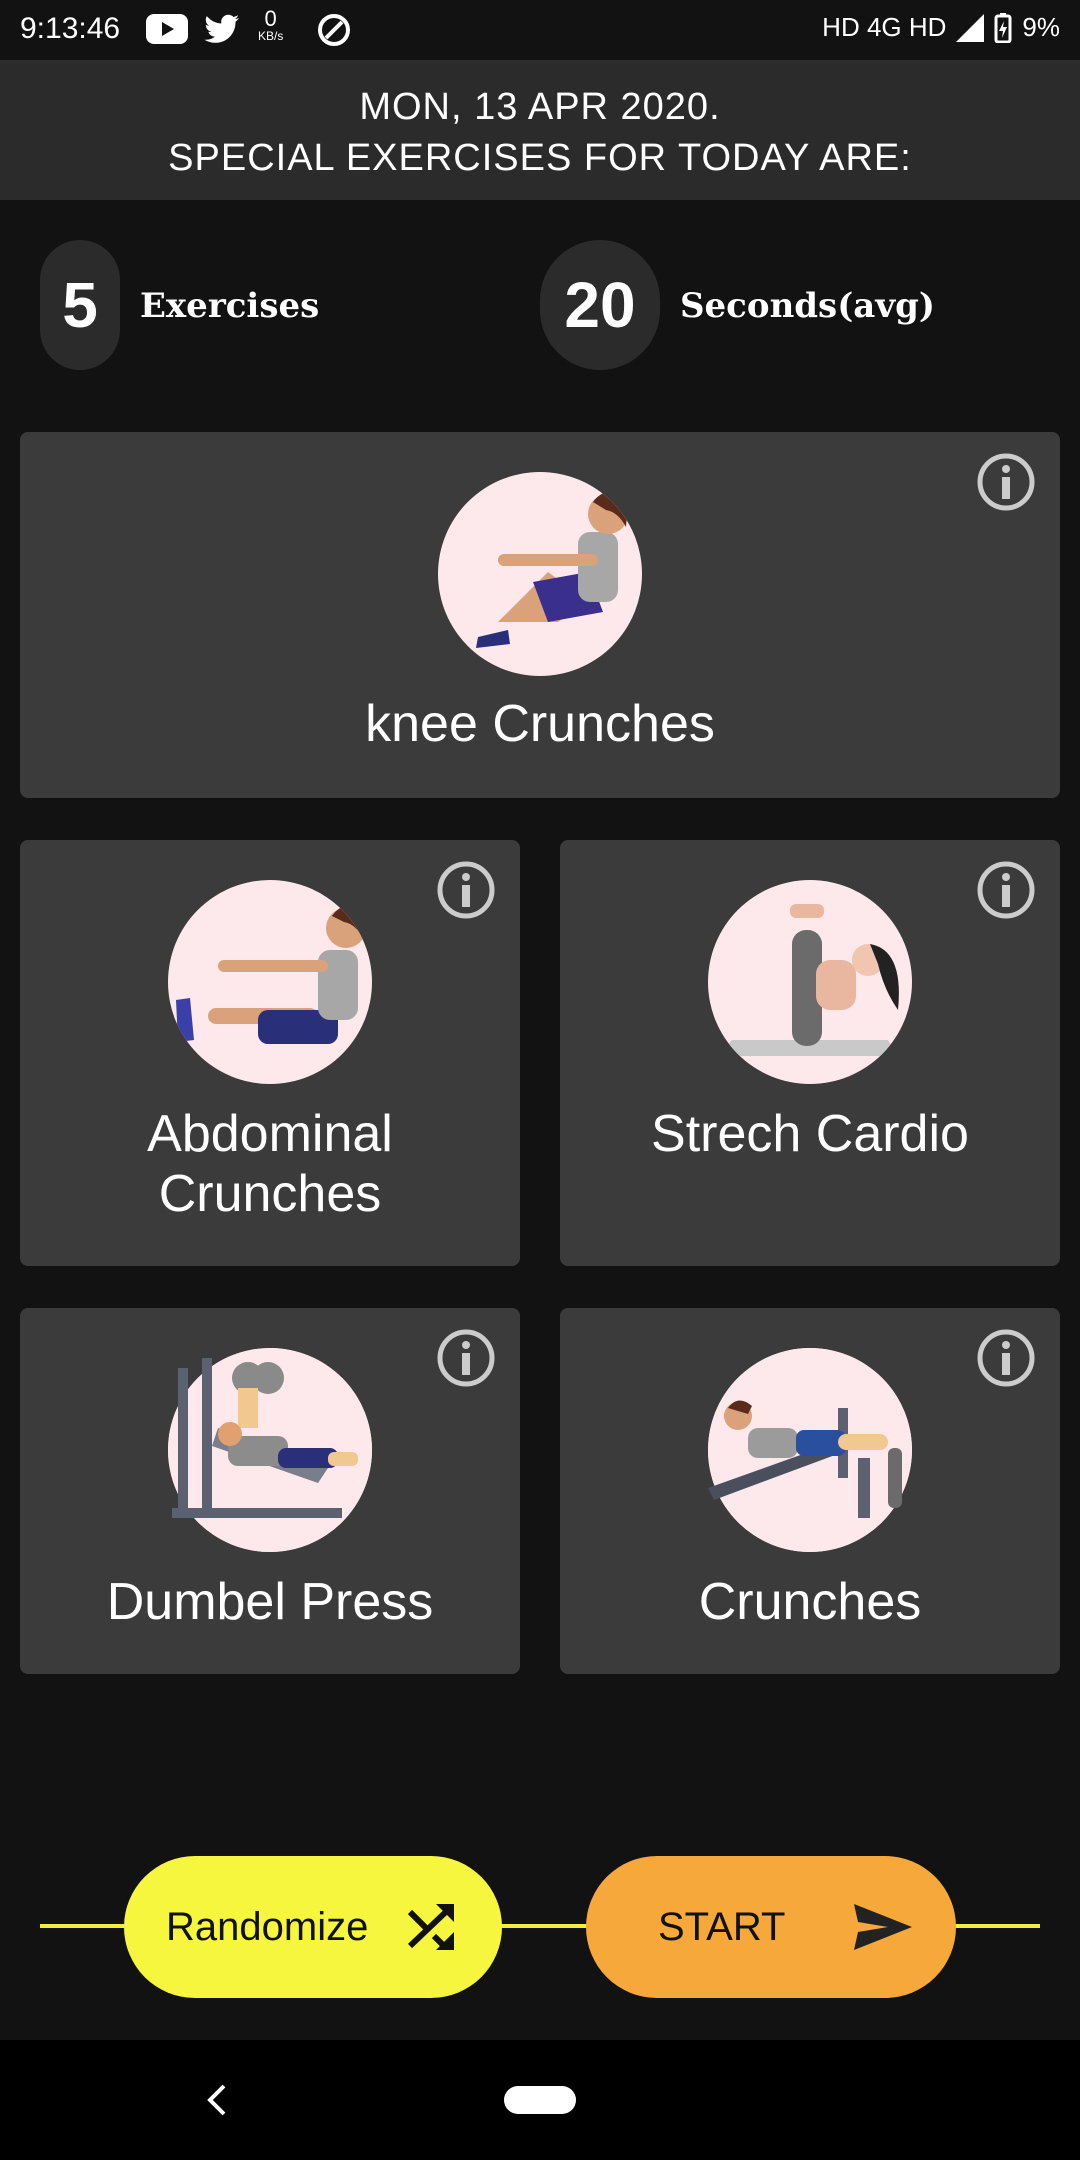 Image resolution: width=1080 pixels, height=2160 pixels. I want to click on battery-percent: 9%, so click(1041, 27).